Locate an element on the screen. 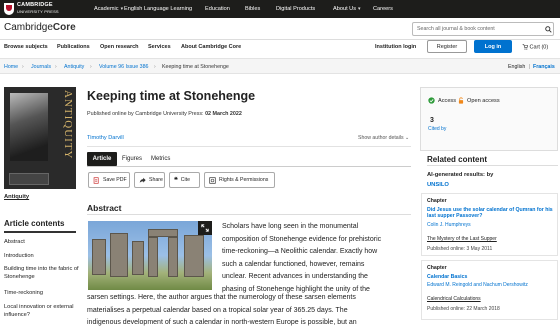 Image resolution: width=560 pixels, height=330 pixels. toc-item-introduction: Introduction is located at coordinates (42, 256).